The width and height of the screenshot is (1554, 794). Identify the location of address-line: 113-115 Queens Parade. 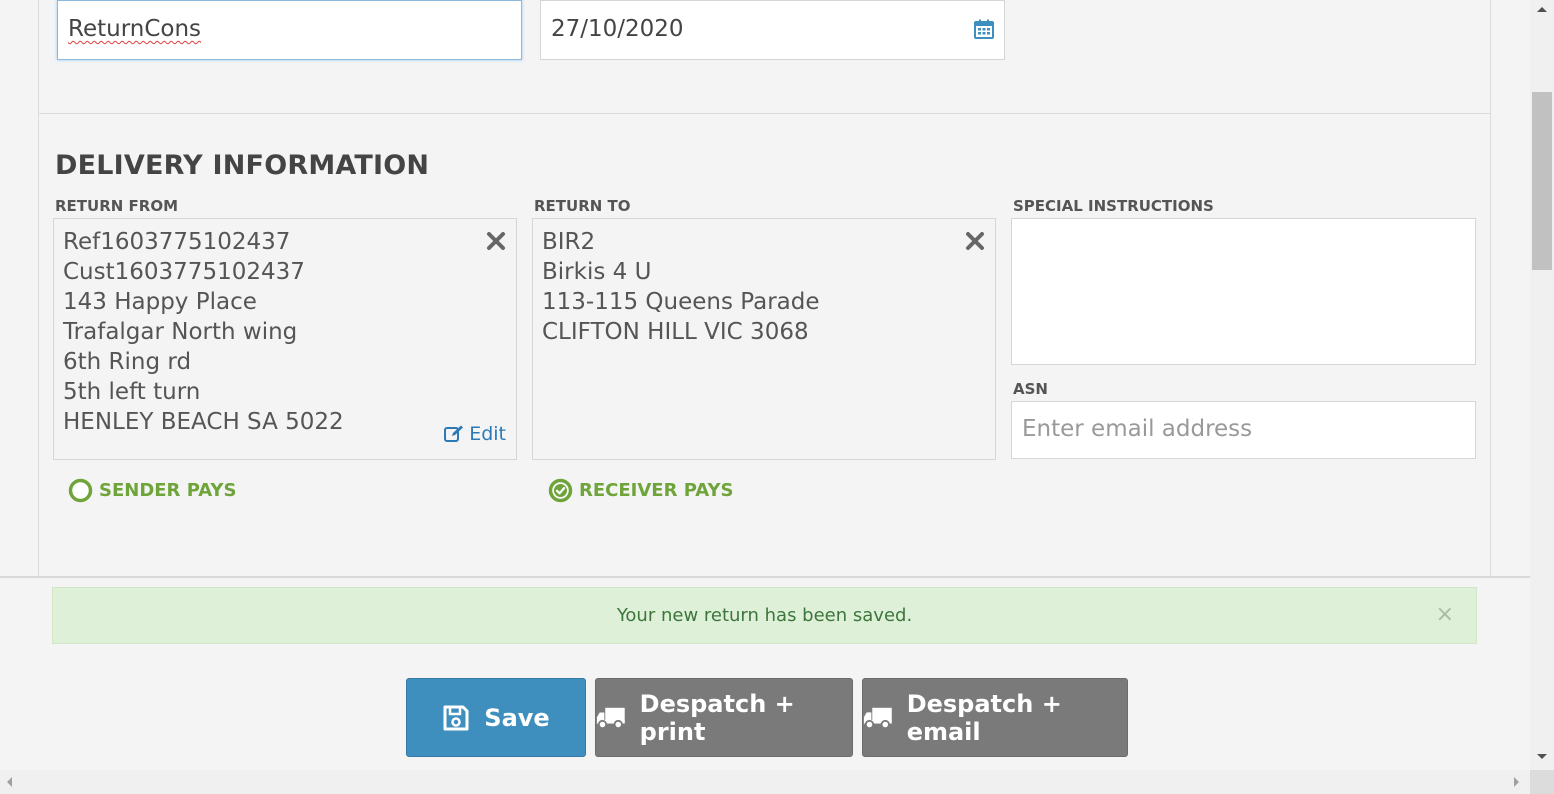
(681, 302).